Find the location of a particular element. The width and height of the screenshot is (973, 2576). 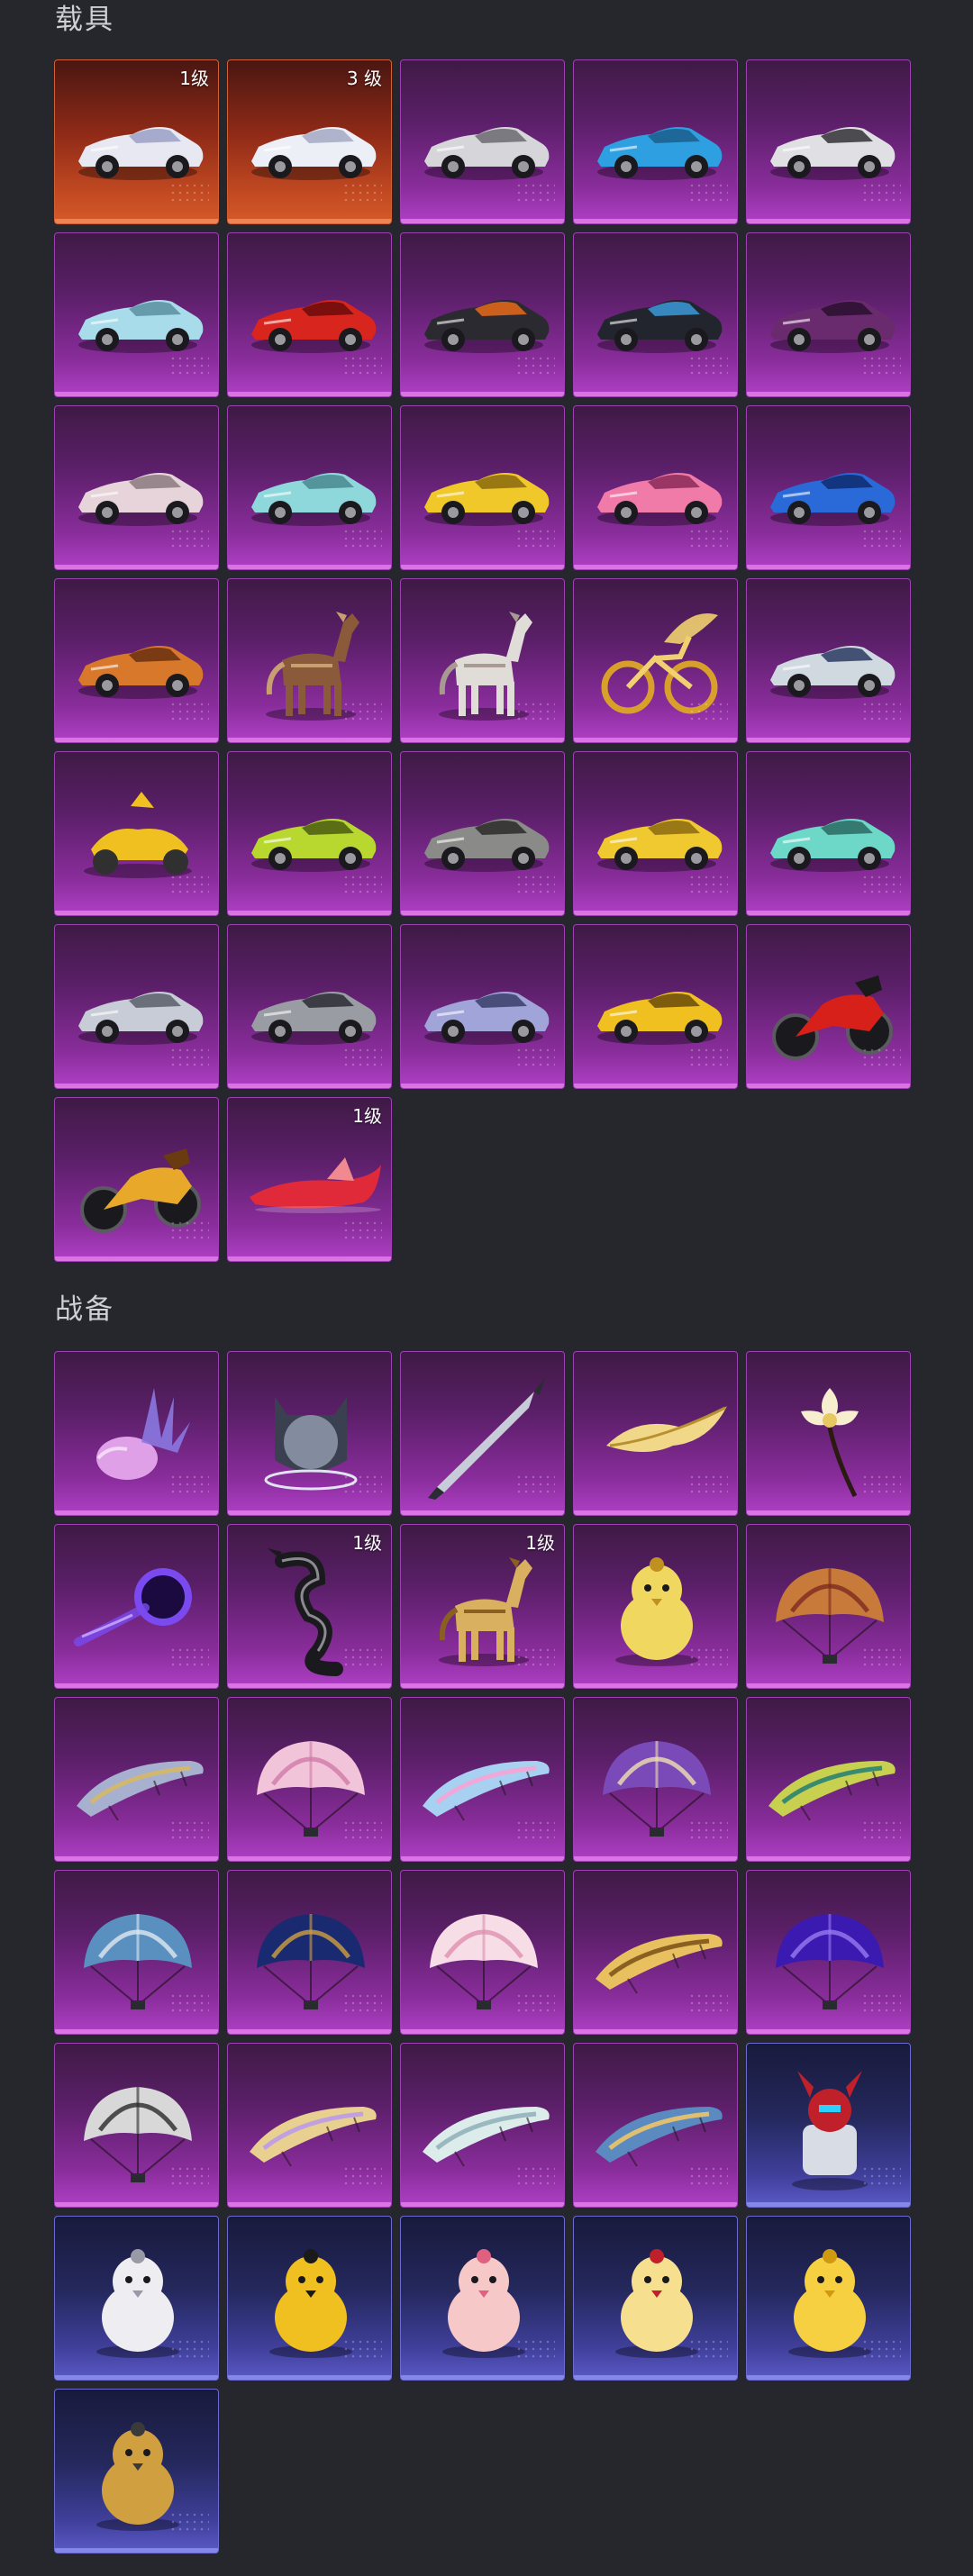

level-badge: 3 级 is located at coordinates (364, 78).